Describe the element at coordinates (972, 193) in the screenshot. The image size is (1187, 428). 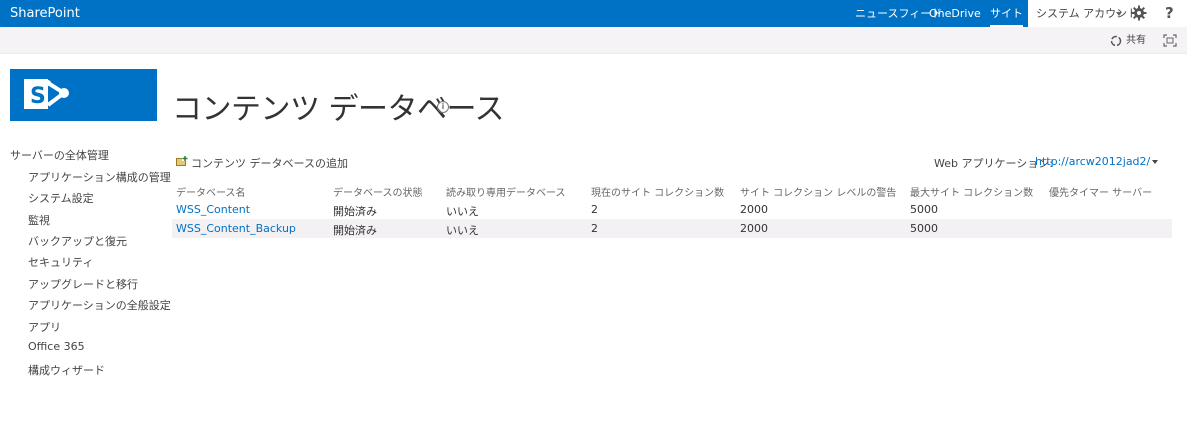
I see `column-header-max-site-collections: 最大サイト コレクション数` at that location.